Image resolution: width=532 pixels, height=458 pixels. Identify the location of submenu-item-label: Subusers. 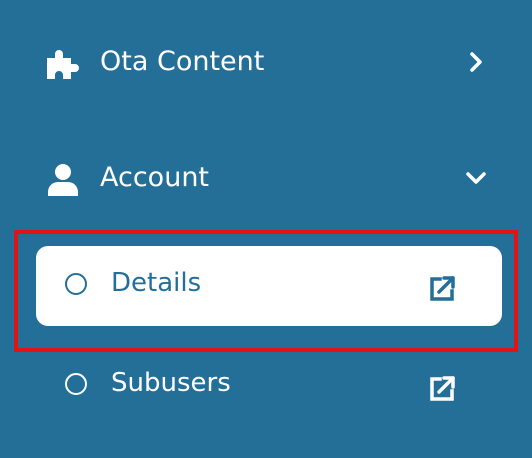
(171, 383).